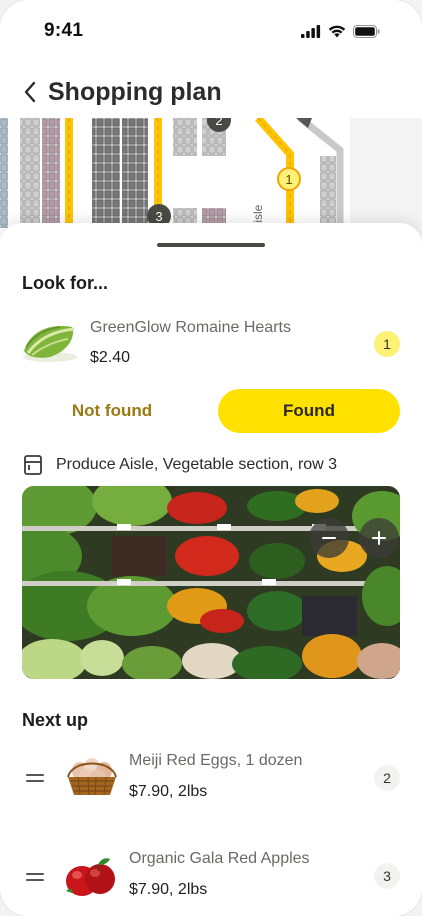  I want to click on next-up-item-quantity-badge: 2, so click(387, 778).